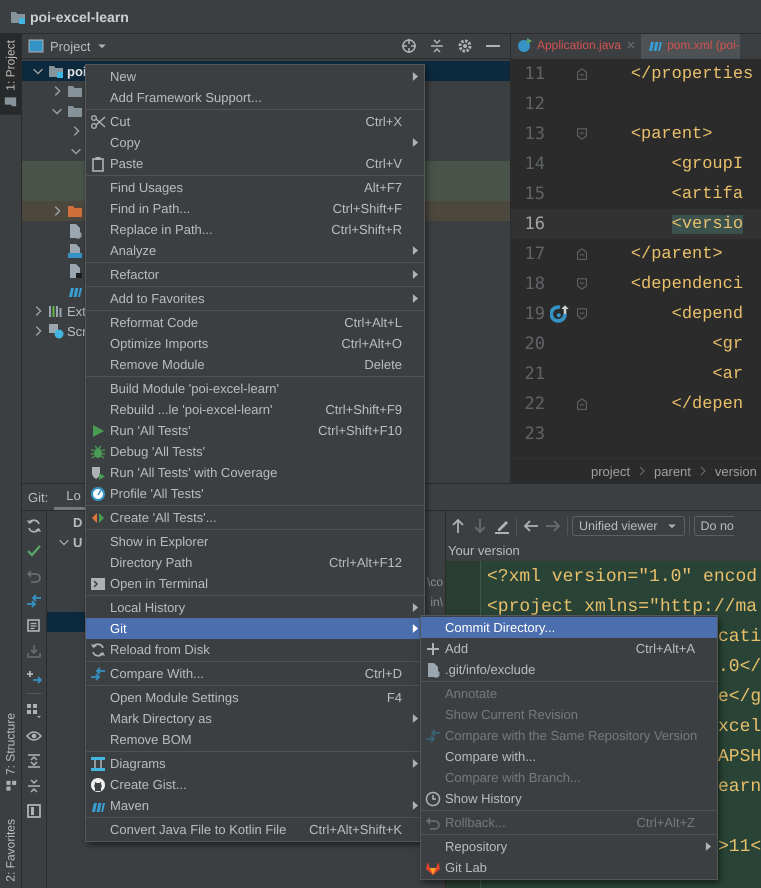 Image resolution: width=761 pixels, height=888 pixels. I want to click on menu-item: Repository, so click(569, 846).